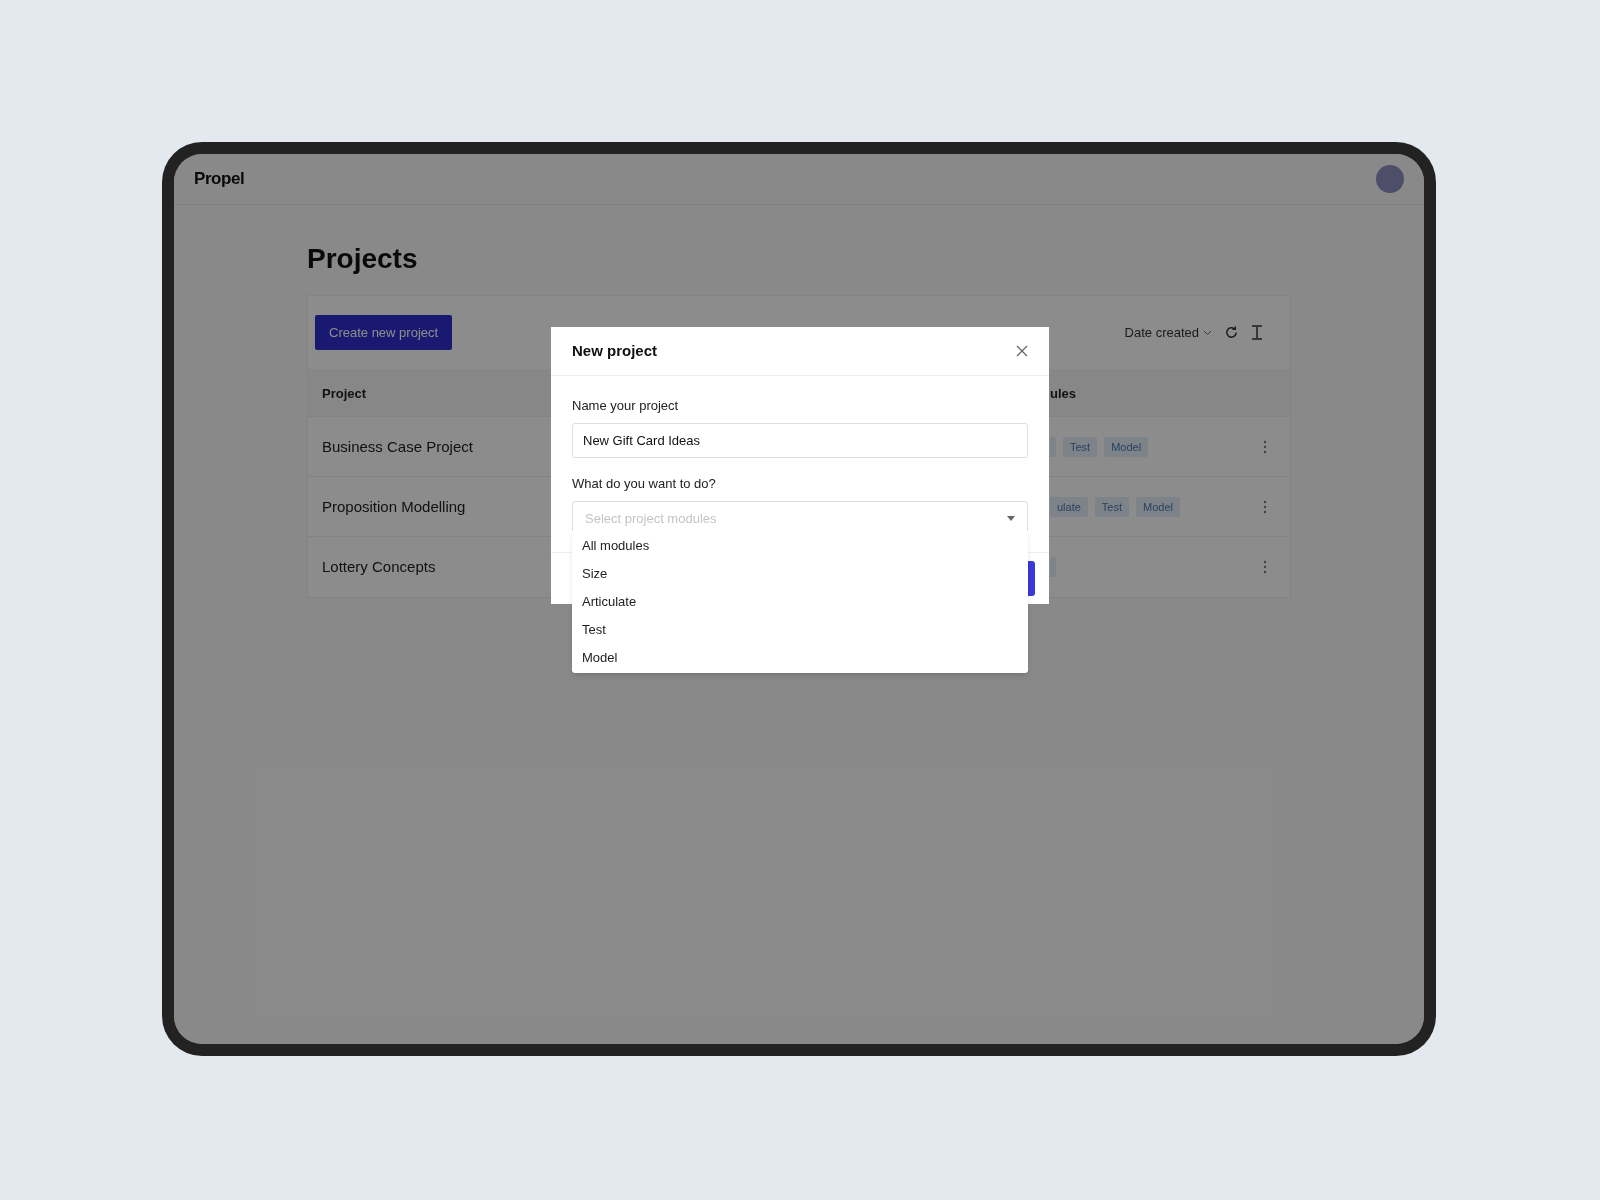 The width and height of the screenshot is (1600, 1200). Describe the element at coordinates (800, 574) in the screenshot. I see `dropdown-option: Size` at that location.